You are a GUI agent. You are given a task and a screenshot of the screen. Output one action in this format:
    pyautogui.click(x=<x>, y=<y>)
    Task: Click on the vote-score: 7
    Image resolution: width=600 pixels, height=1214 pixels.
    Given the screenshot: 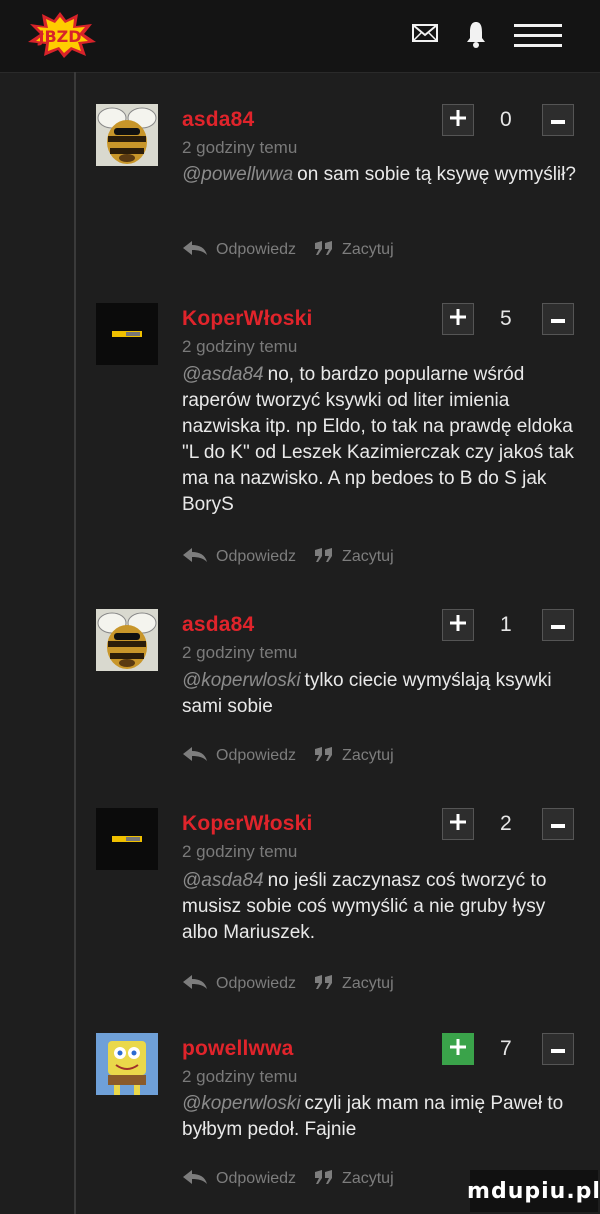 What is the action you would take?
    pyautogui.click(x=506, y=1048)
    